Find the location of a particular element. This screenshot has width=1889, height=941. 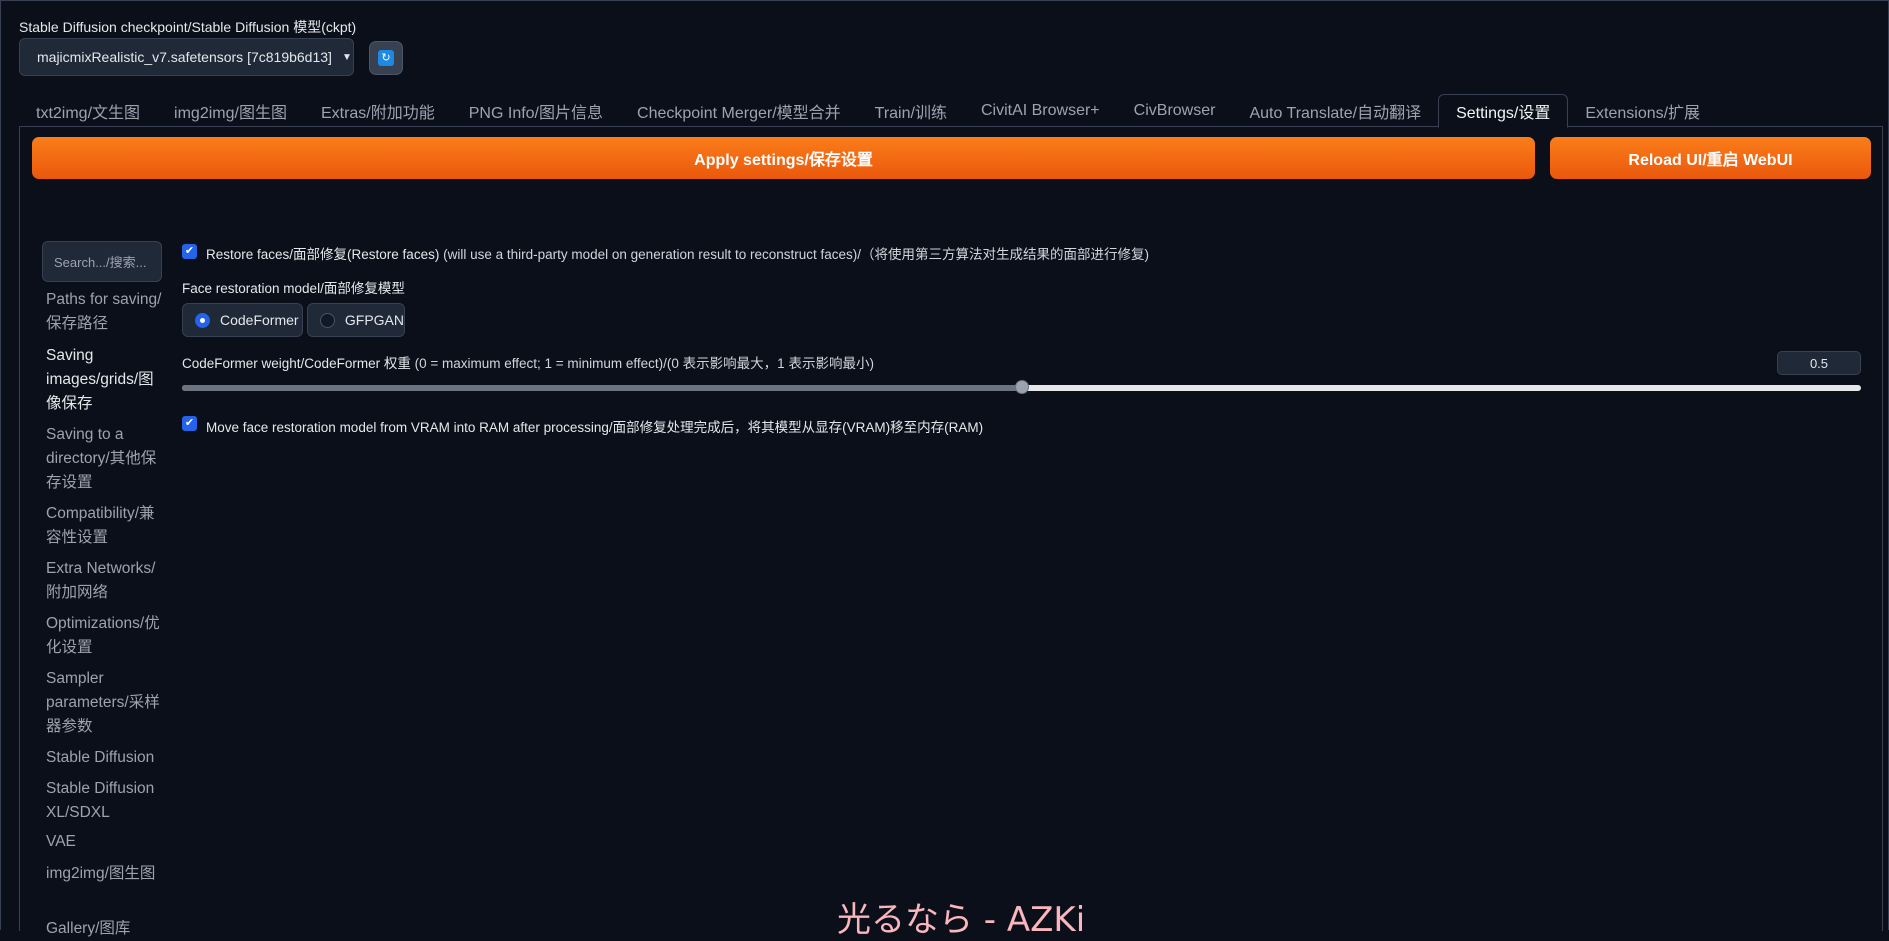

codeformer-weight-slider is located at coordinates (1021, 387).